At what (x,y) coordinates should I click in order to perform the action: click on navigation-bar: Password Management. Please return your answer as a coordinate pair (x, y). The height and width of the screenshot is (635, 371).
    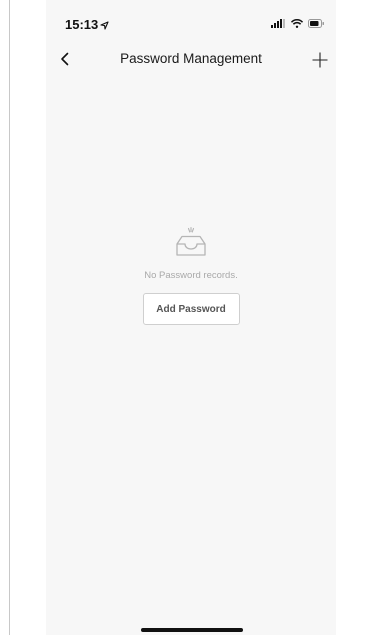
    Looking at the image, I should click on (191, 59).